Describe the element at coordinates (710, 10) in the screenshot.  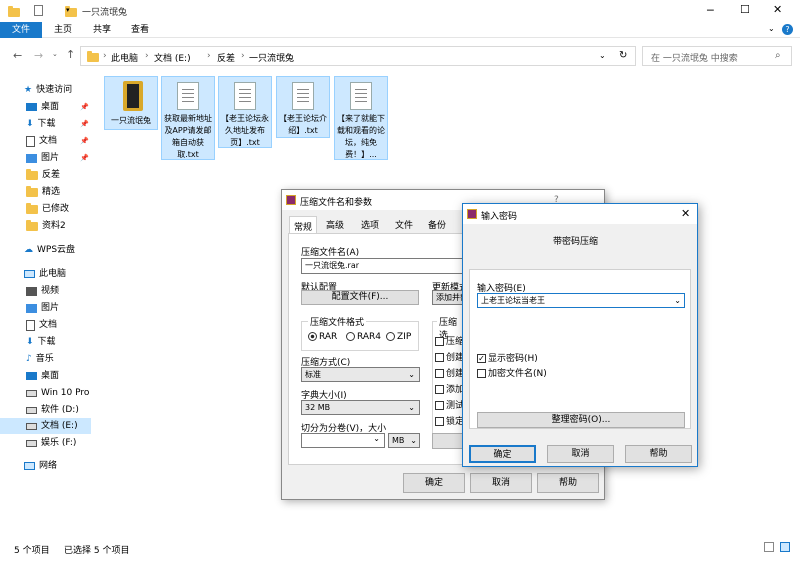
I see `minimize-icon: ─` at that location.